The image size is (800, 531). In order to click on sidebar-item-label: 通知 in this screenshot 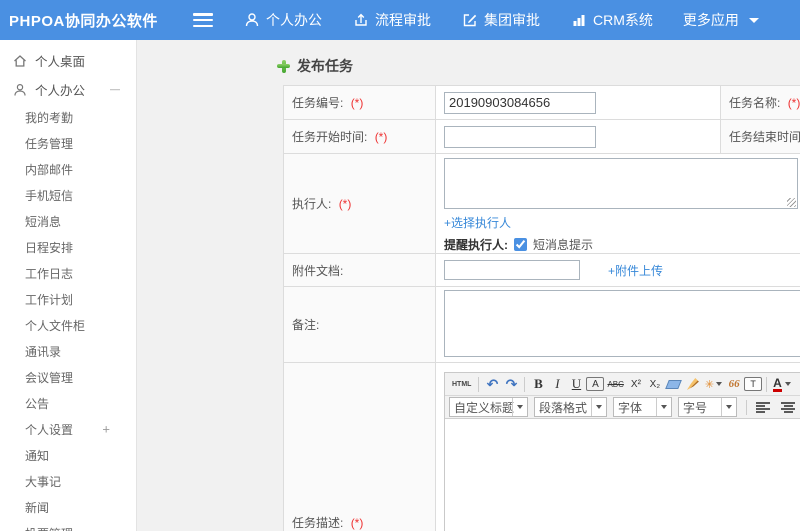, I will do `click(37, 455)`.